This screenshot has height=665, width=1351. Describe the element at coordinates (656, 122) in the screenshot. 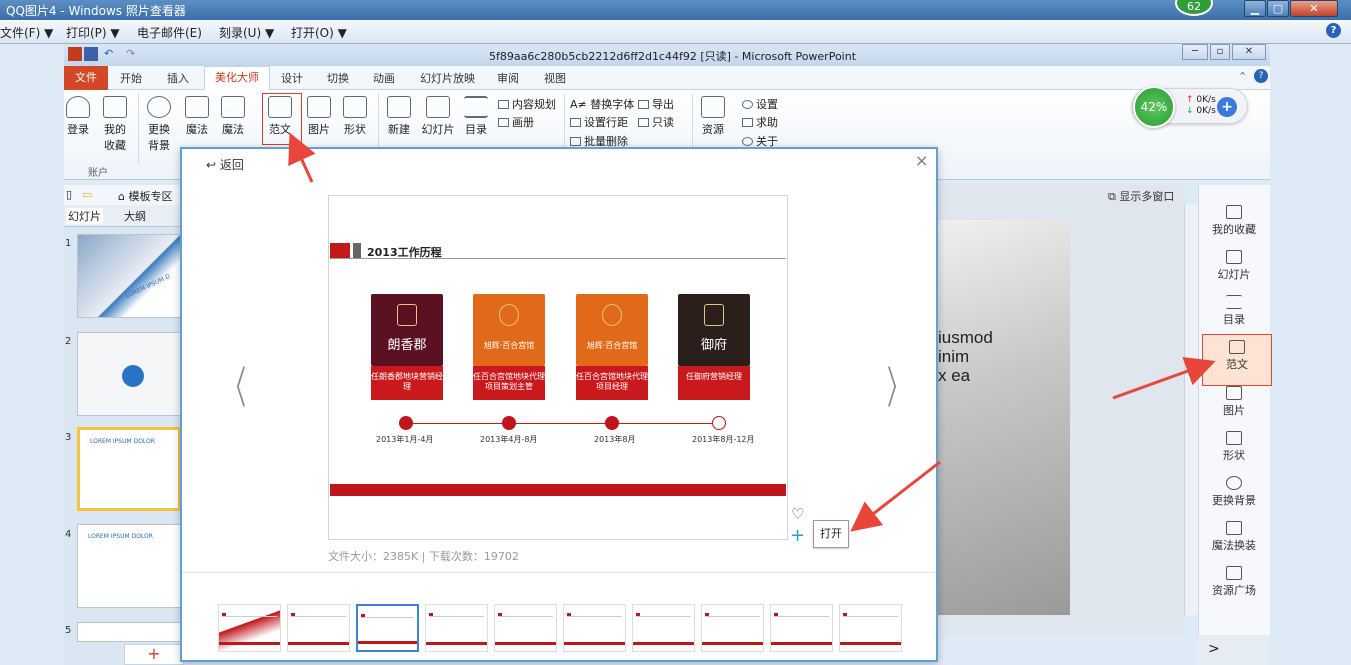

I see `readonly-button: 只读` at that location.